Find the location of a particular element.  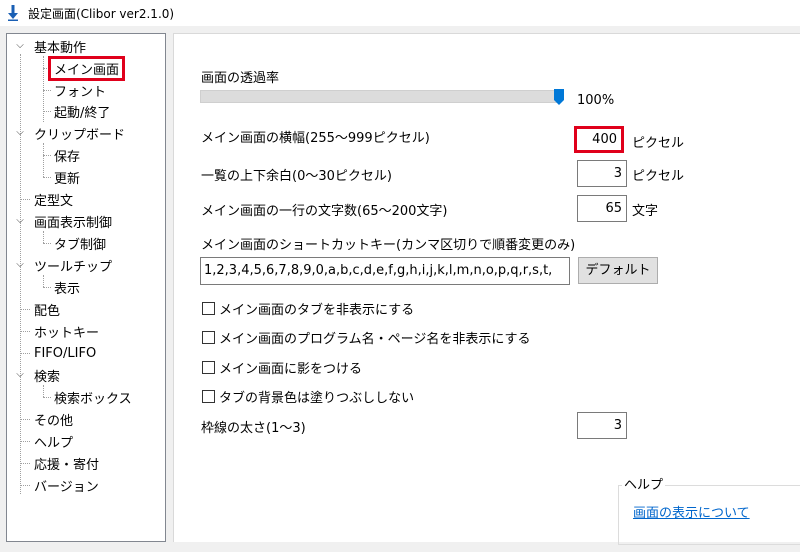

tree-item-template: 定型文 is located at coordinates (53, 199).